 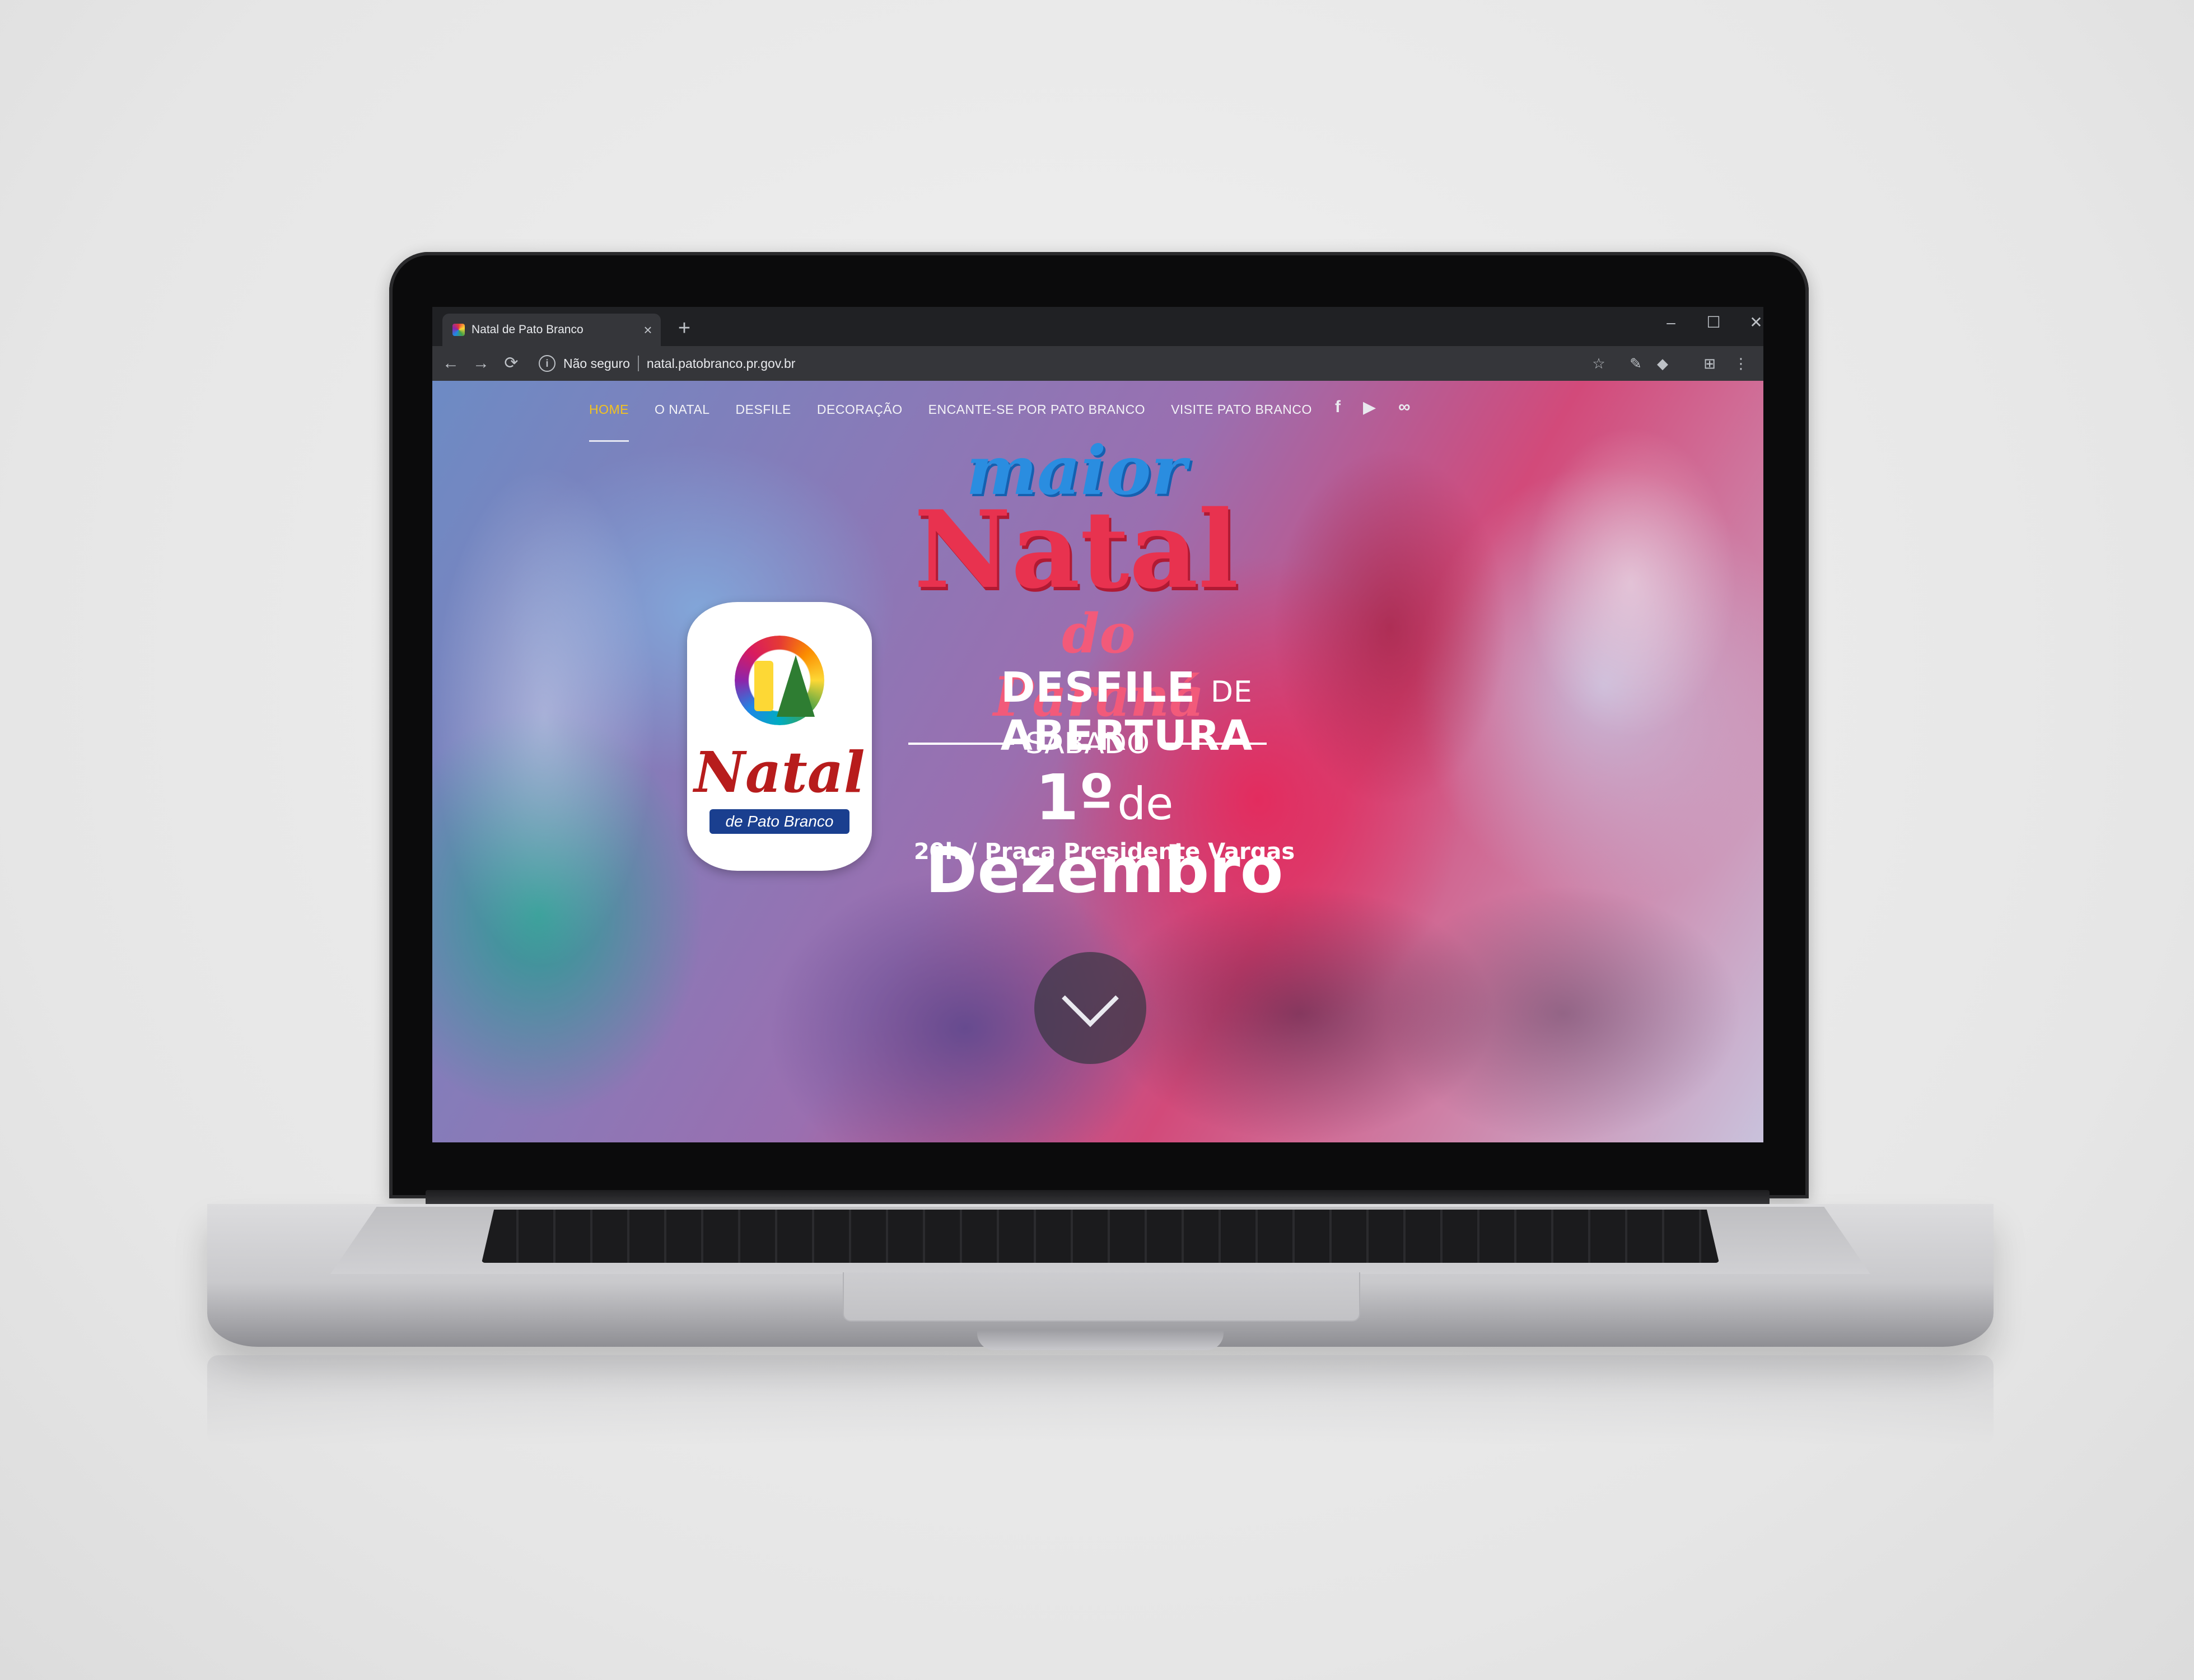 What do you see at coordinates (763, 686) in the screenshot?
I see `logo-candle-icon` at bounding box center [763, 686].